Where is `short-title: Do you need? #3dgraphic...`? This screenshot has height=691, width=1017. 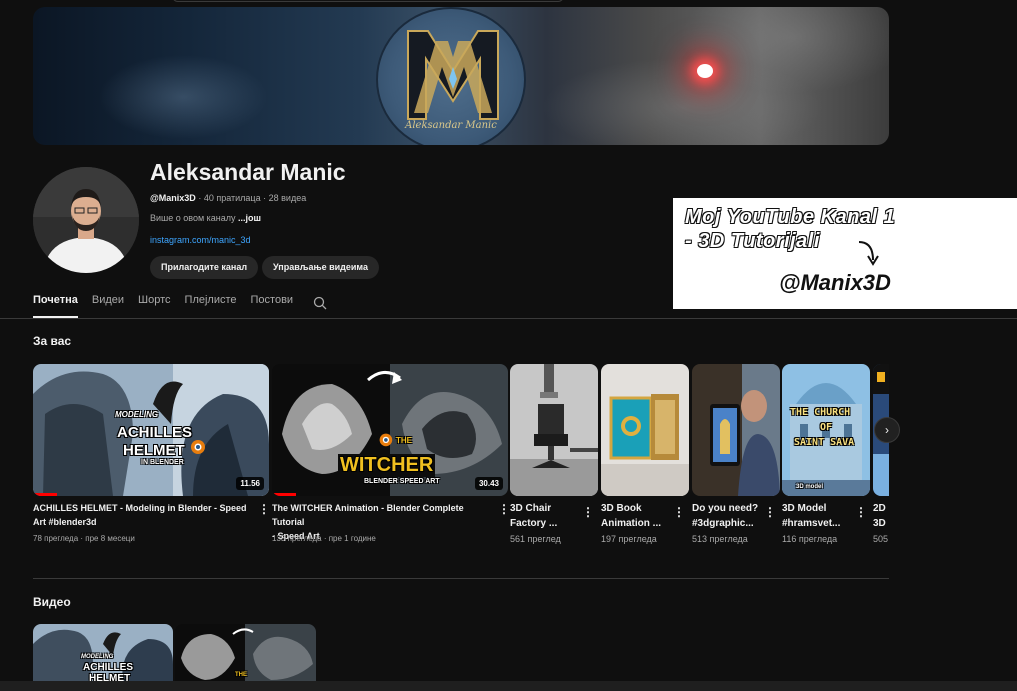
short-title: Do you need? #3dgraphic... is located at coordinates (727, 516).